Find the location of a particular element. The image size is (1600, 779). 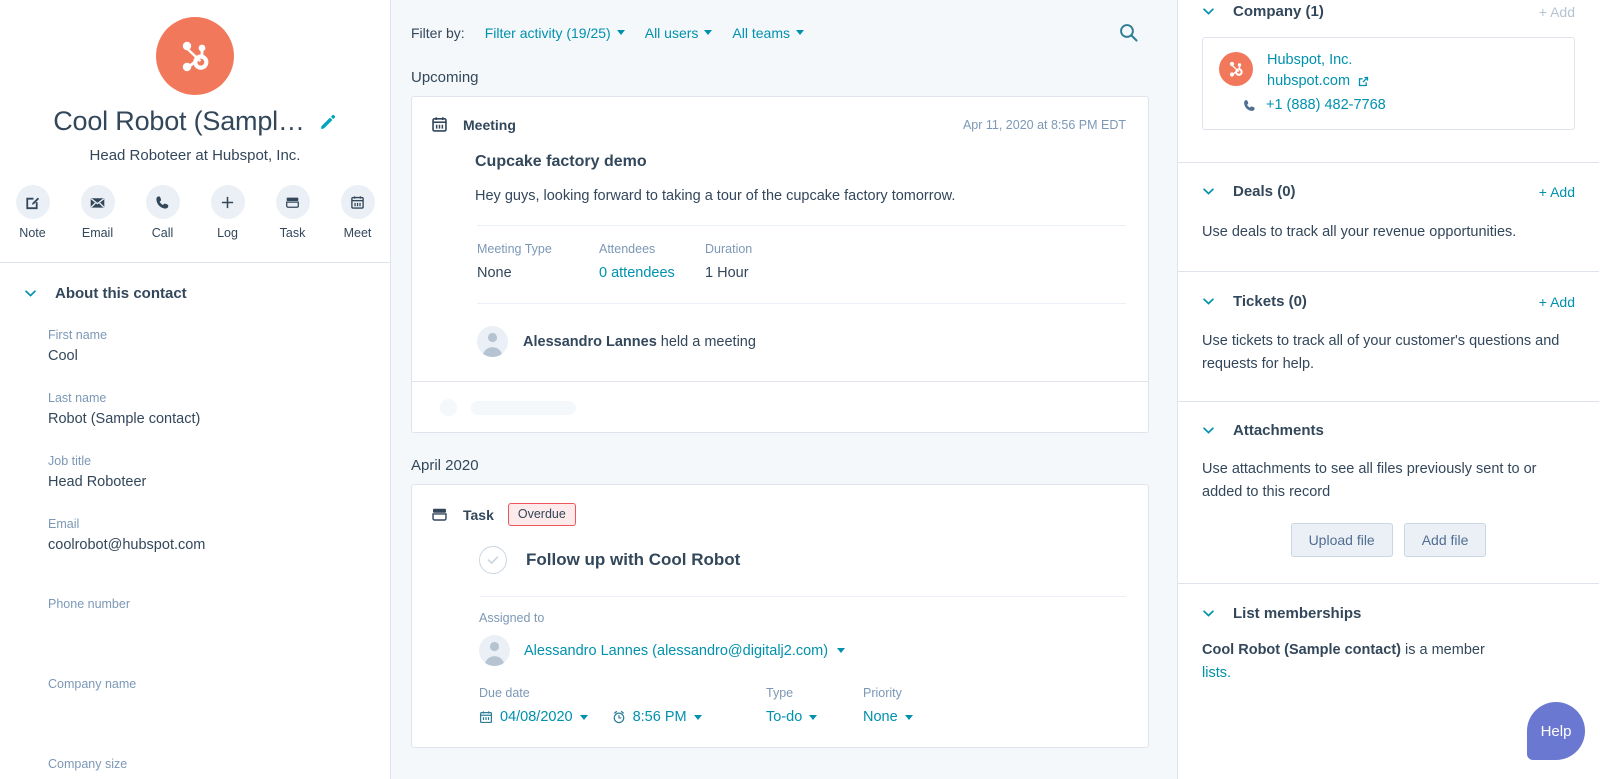

about-section-header: About this contact is located at coordinates (195, 282).